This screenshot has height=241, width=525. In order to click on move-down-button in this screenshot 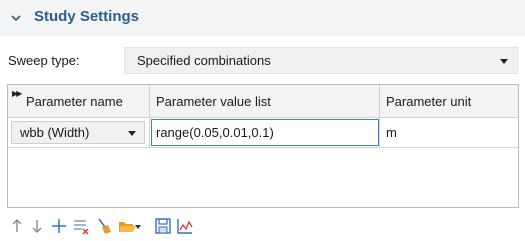, I will do `click(37, 226)`.